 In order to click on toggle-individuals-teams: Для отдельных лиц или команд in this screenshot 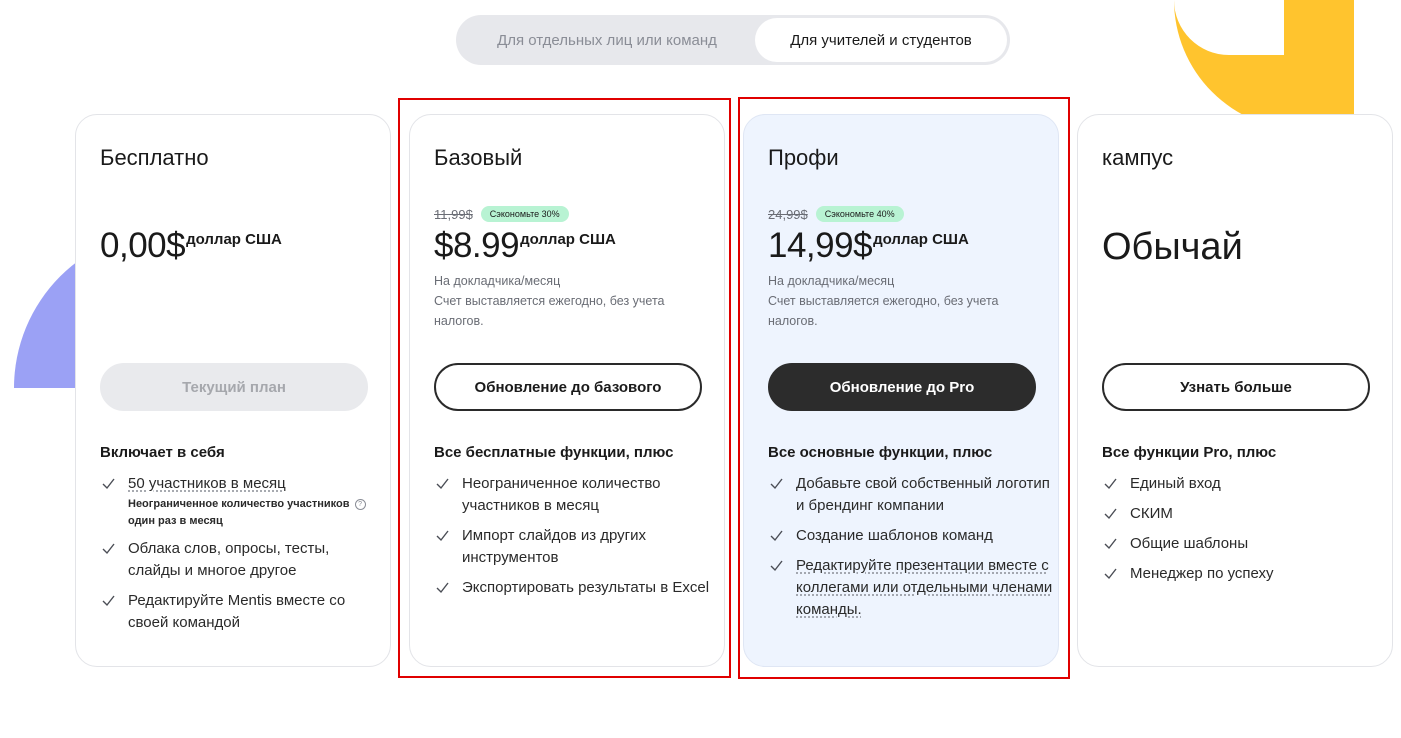, I will do `click(607, 40)`.